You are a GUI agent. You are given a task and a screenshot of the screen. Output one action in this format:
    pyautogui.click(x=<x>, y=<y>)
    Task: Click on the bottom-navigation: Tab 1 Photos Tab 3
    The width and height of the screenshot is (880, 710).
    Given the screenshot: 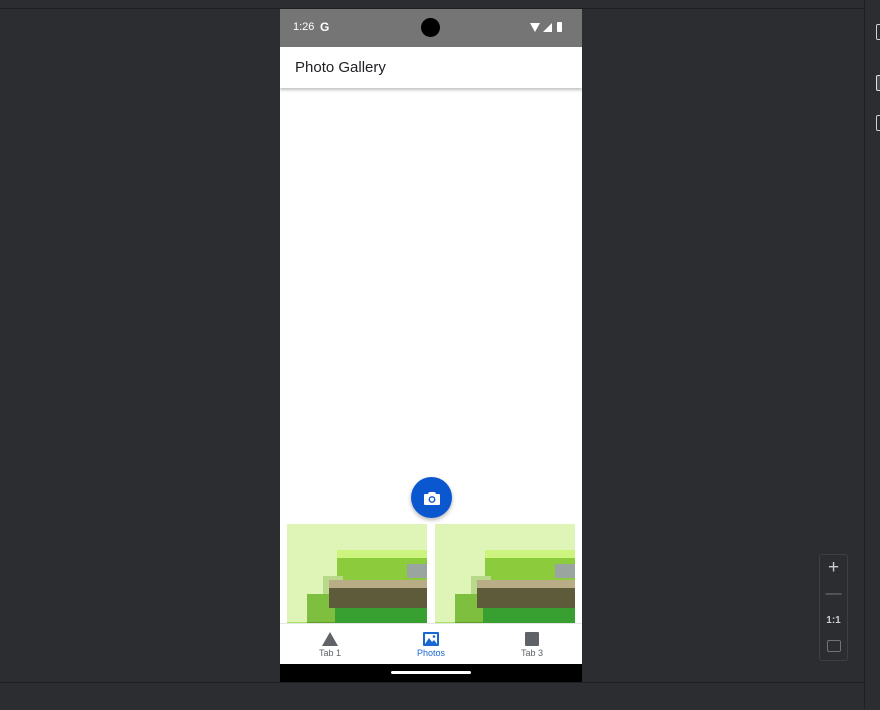 What is the action you would take?
    pyautogui.click(x=431, y=644)
    